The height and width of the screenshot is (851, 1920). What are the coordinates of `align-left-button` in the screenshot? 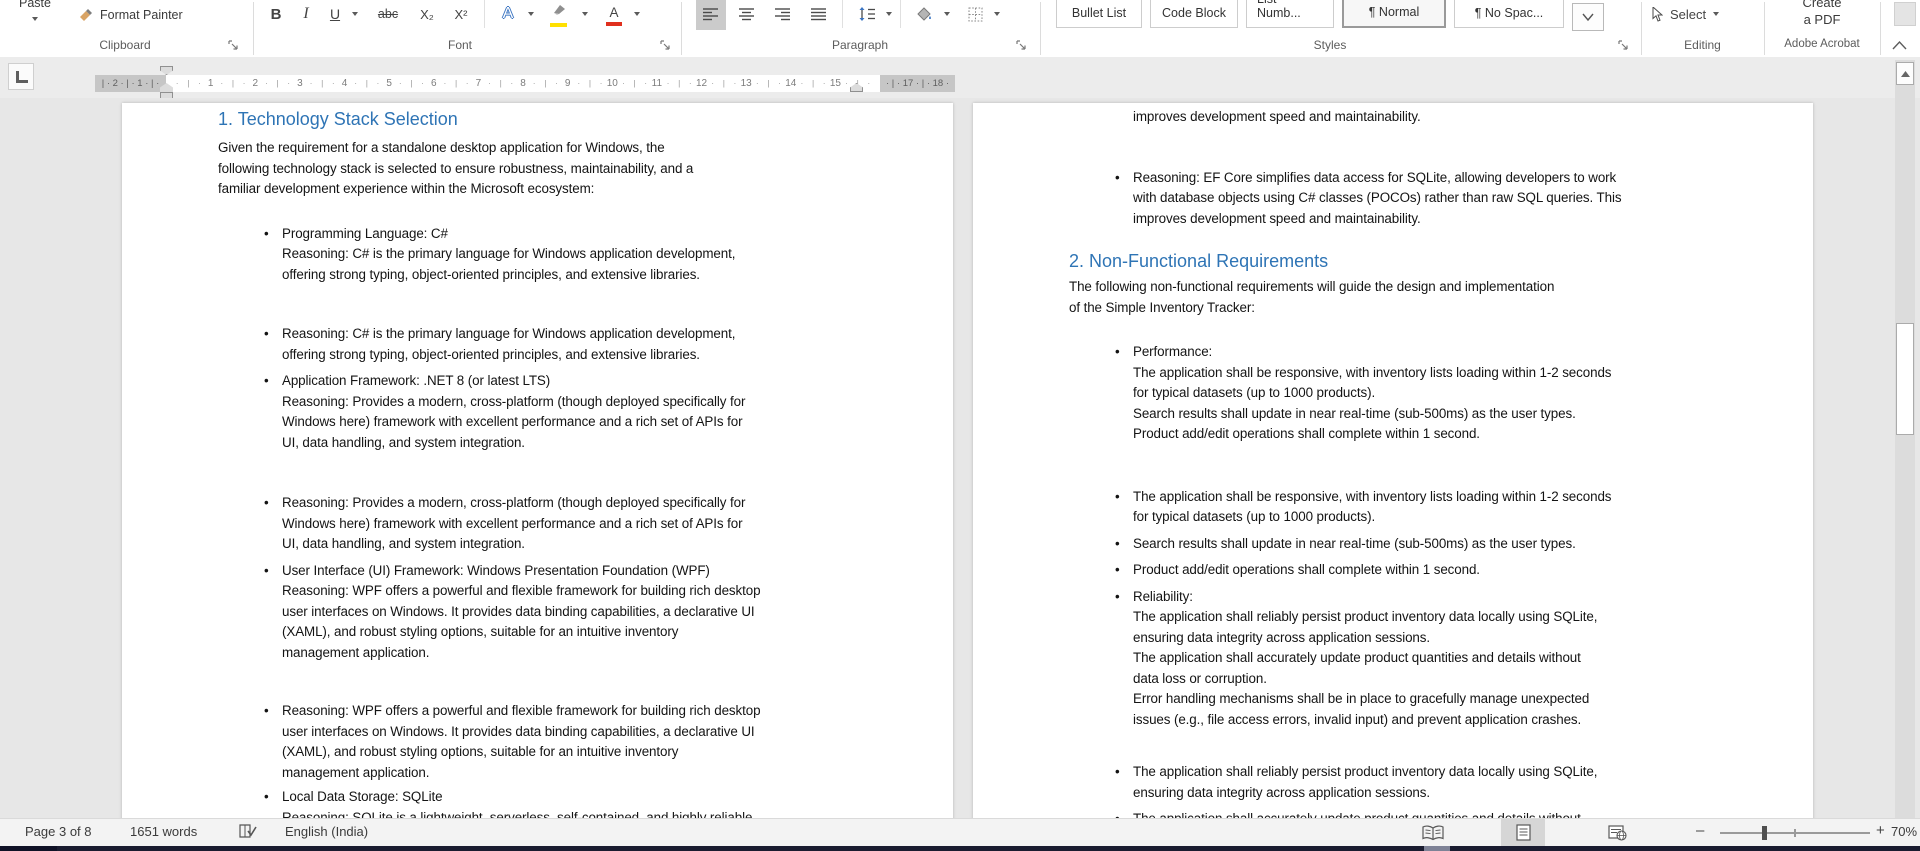 It's located at (711, 15).